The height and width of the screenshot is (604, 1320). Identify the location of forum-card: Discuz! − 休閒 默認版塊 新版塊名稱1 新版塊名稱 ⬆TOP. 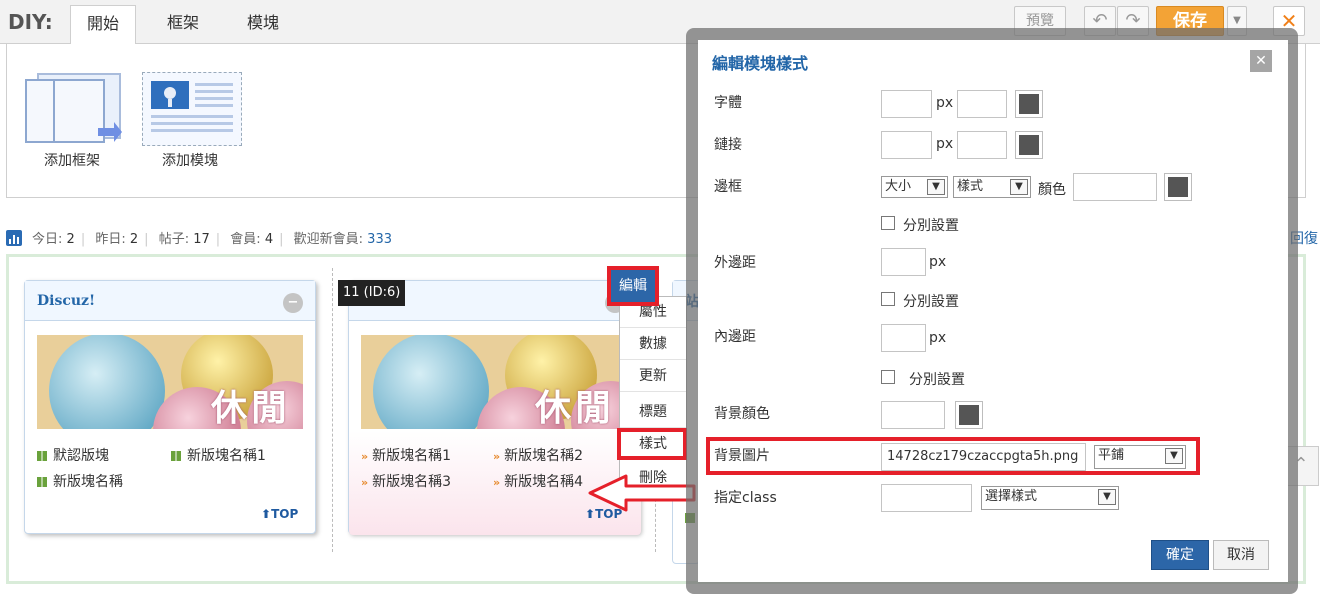
(170, 407).